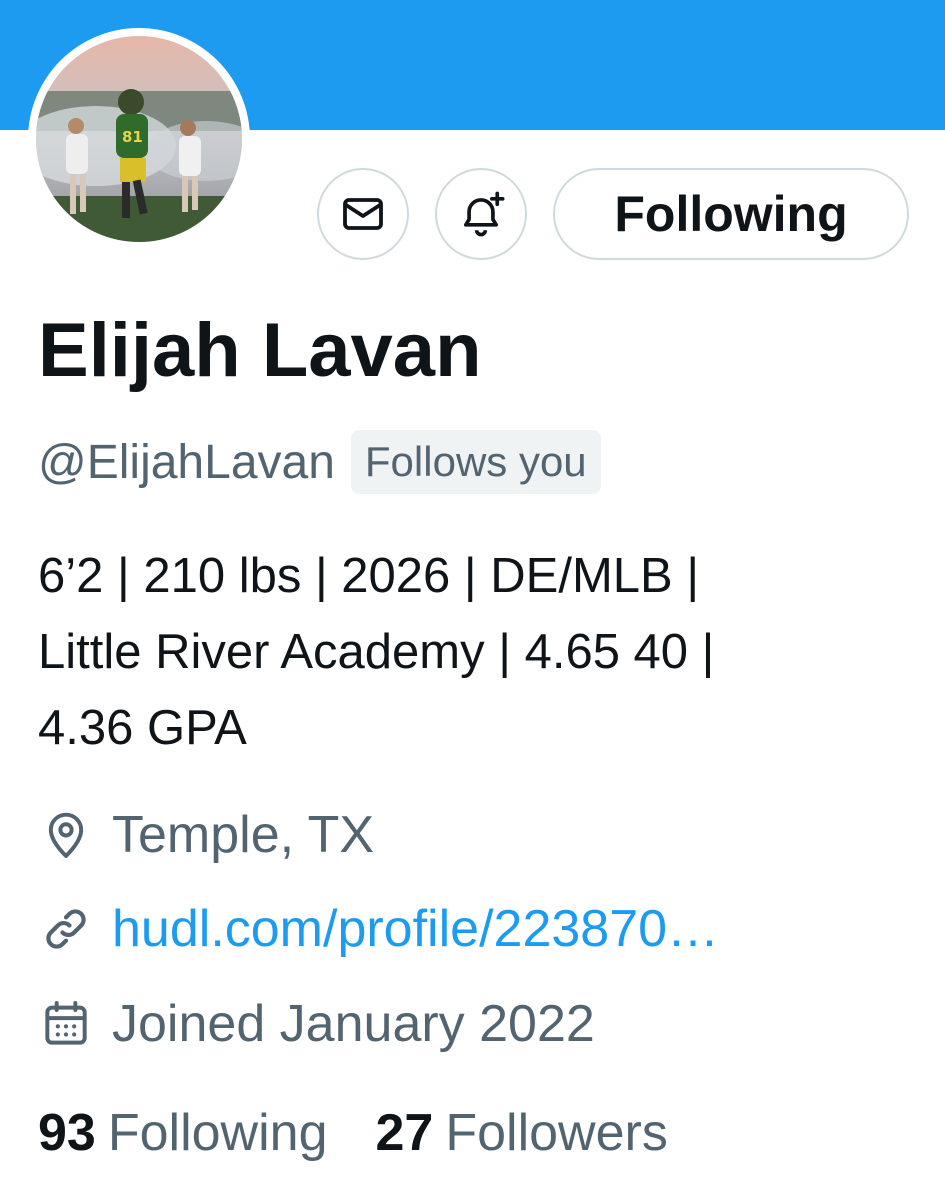  What do you see at coordinates (67, 1133) in the screenshot?
I see `following-count: 93` at bounding box center [67, 1133].